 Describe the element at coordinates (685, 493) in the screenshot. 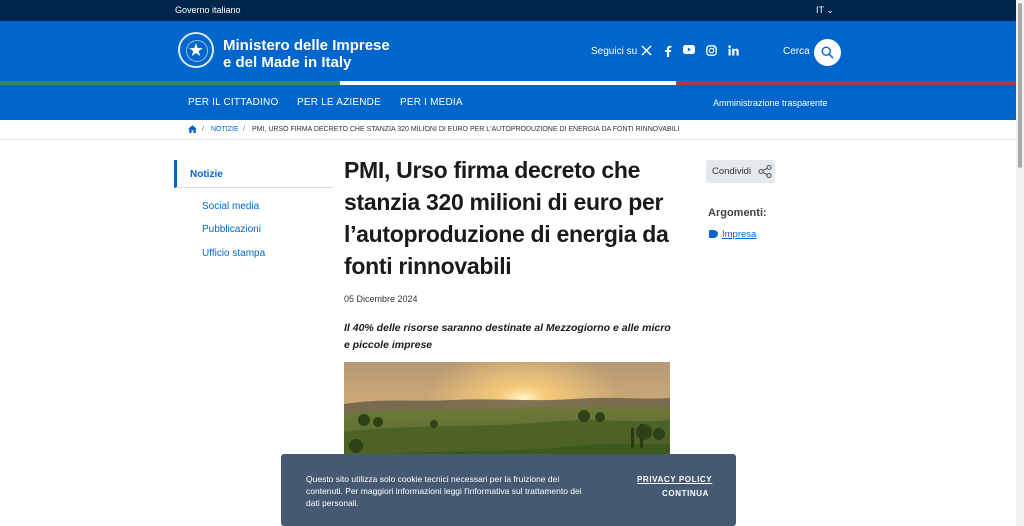

I see `cookie-continue-button: CONTINUA` at that location.